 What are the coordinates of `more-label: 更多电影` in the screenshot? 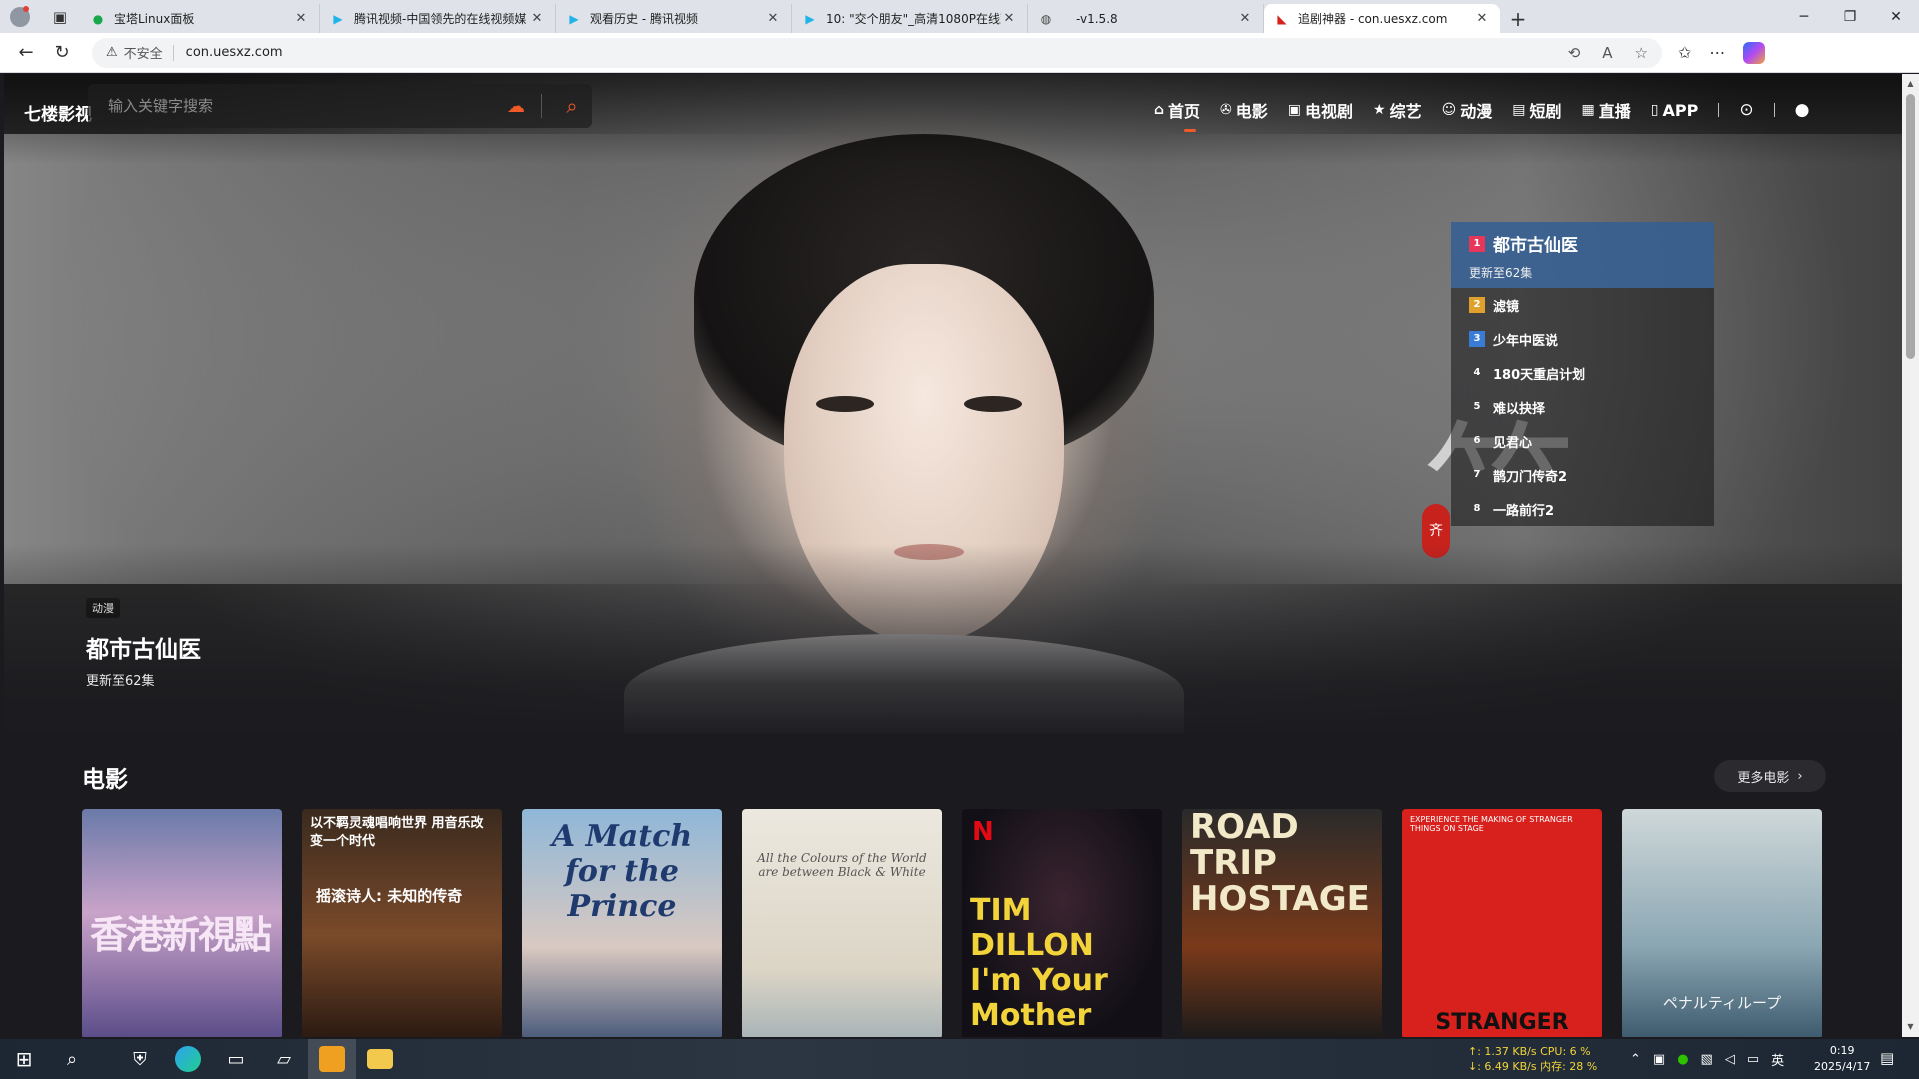 It's located at (1763, 778).